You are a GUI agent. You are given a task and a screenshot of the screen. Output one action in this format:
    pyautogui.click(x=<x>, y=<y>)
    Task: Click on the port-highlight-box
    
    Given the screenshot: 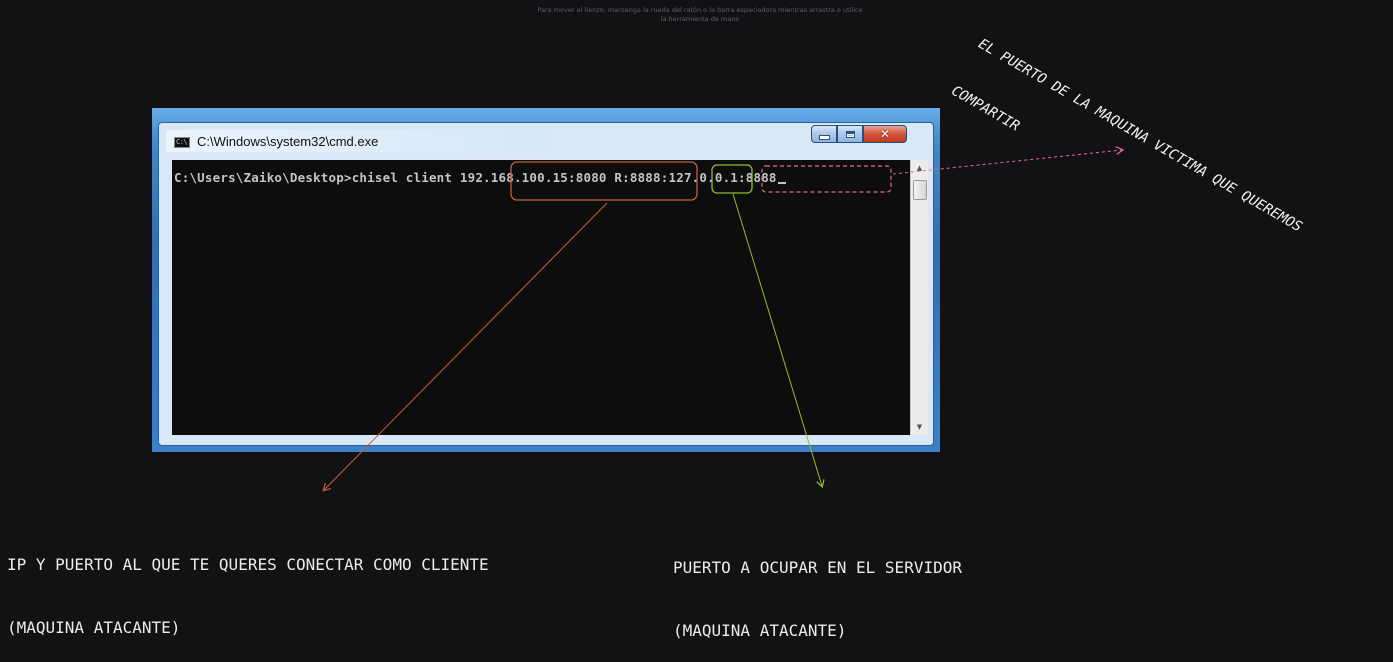 What is the action you would take?
    pyautogui.click(x=732, y=179)
    